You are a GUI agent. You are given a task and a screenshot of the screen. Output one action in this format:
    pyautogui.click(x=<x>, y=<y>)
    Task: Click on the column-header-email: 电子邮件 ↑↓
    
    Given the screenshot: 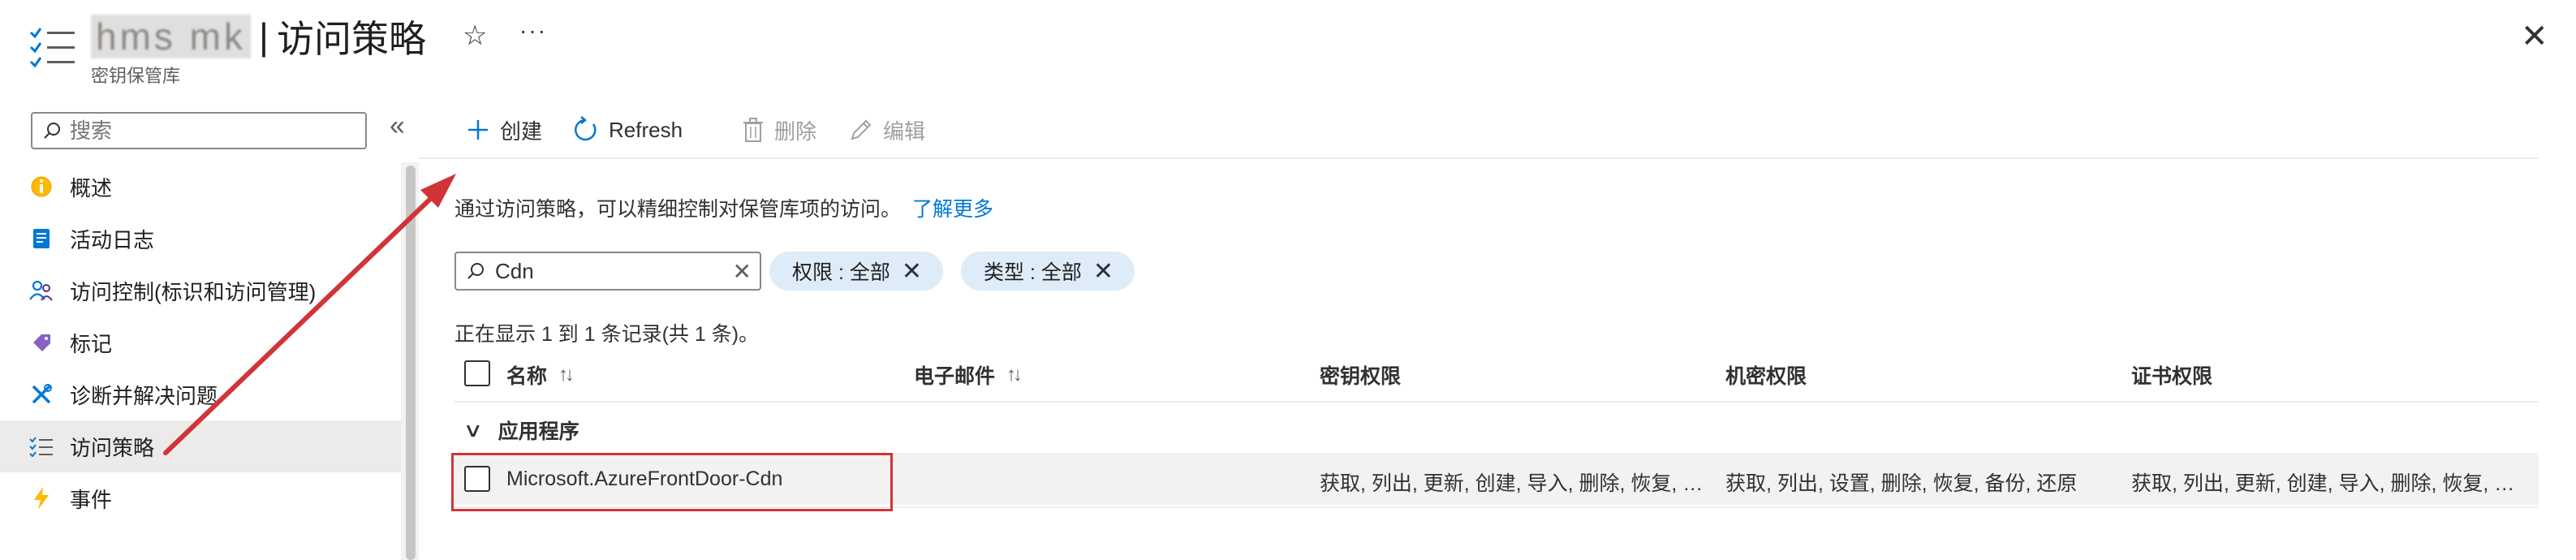 What is the action you would take?
    pyautogui.click(x=968, y=375)
    